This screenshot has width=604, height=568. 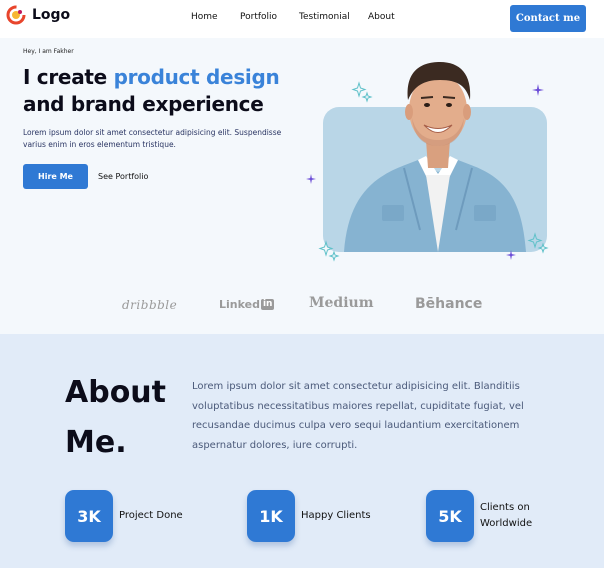 What do you see at coordinates (267, 304) in the screenshot?
I see `linkedin-box: in` at bounding box center [267, 304].